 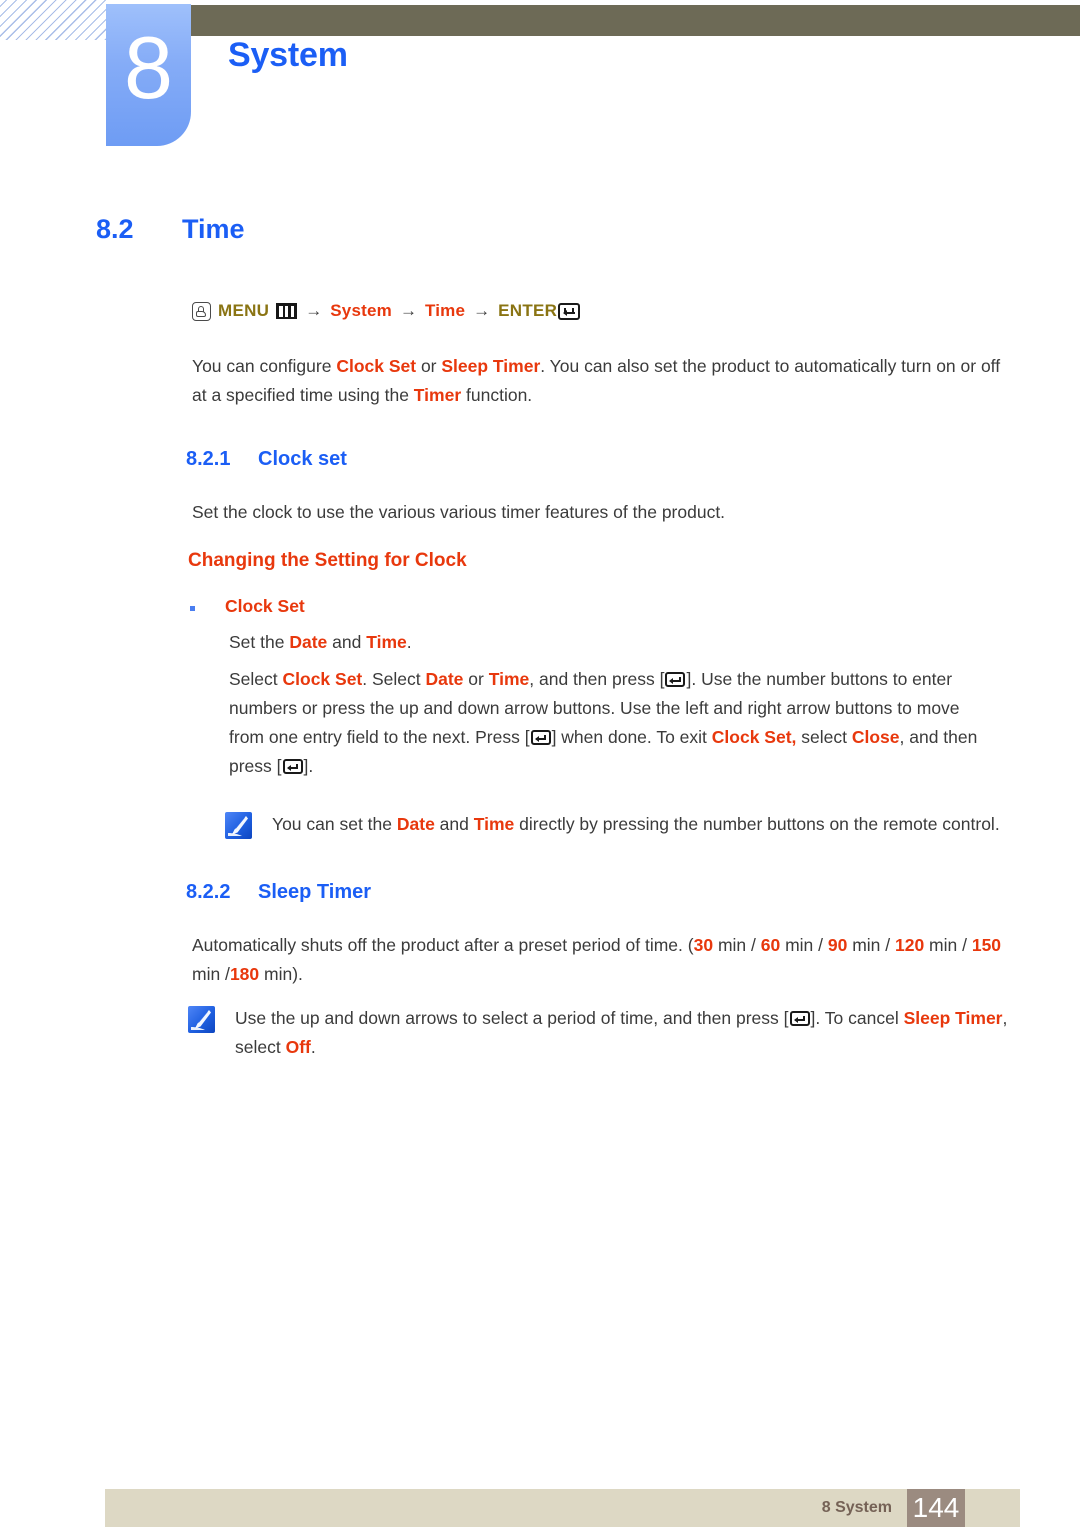 I want to click on path-arrow-3: →, so click(x=482, y=310).